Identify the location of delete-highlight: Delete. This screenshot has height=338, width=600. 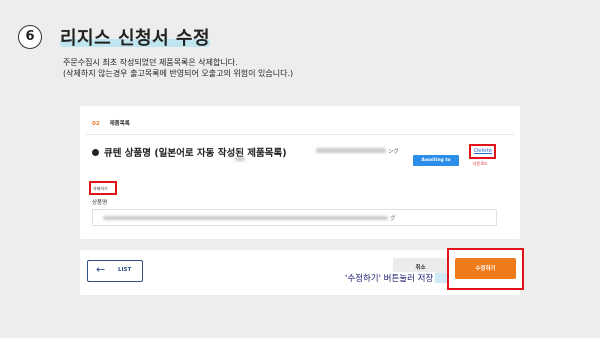
(482, 151).